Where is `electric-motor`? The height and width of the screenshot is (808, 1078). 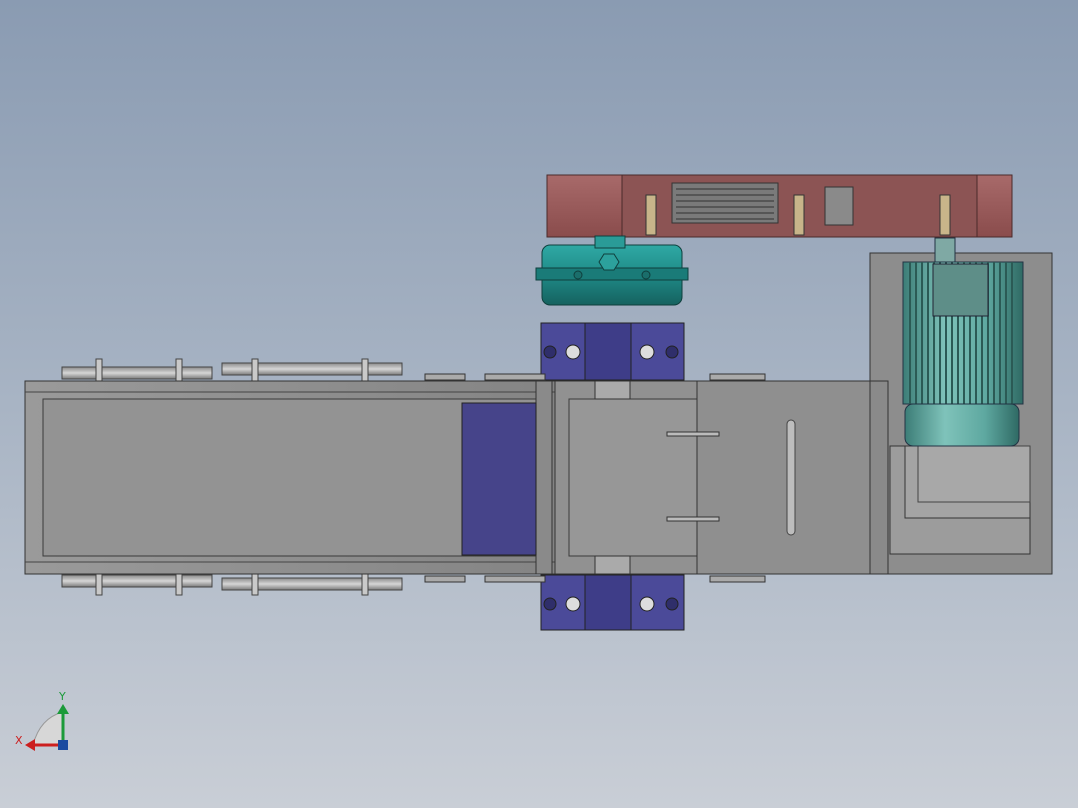 electric-motor is located at coordinates (963, 342).